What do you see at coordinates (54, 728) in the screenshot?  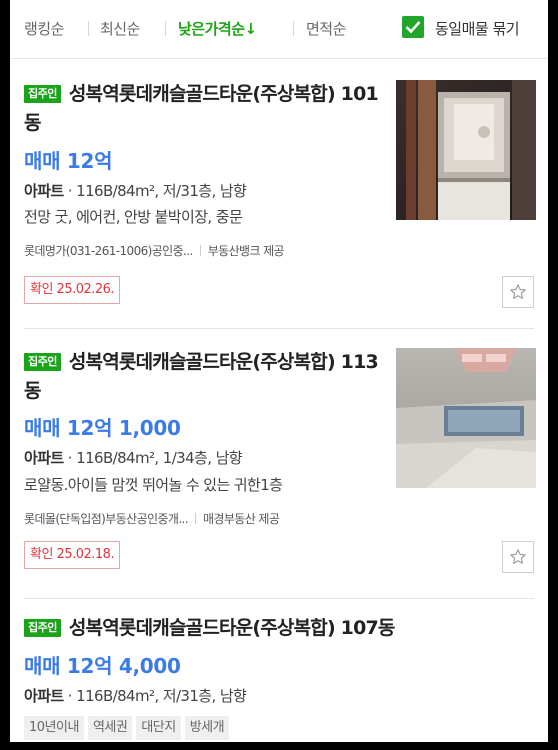 I see `feature-tag: 10년이내` at bounding box center [54, 728].